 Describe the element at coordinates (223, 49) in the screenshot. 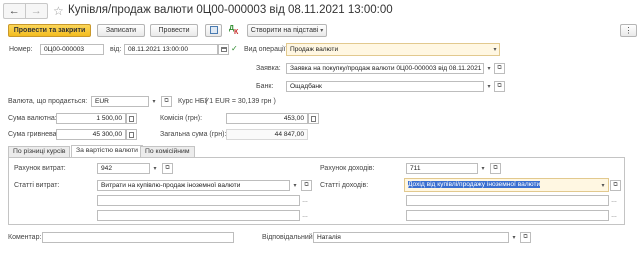

I see `calendar-icon` at that location.